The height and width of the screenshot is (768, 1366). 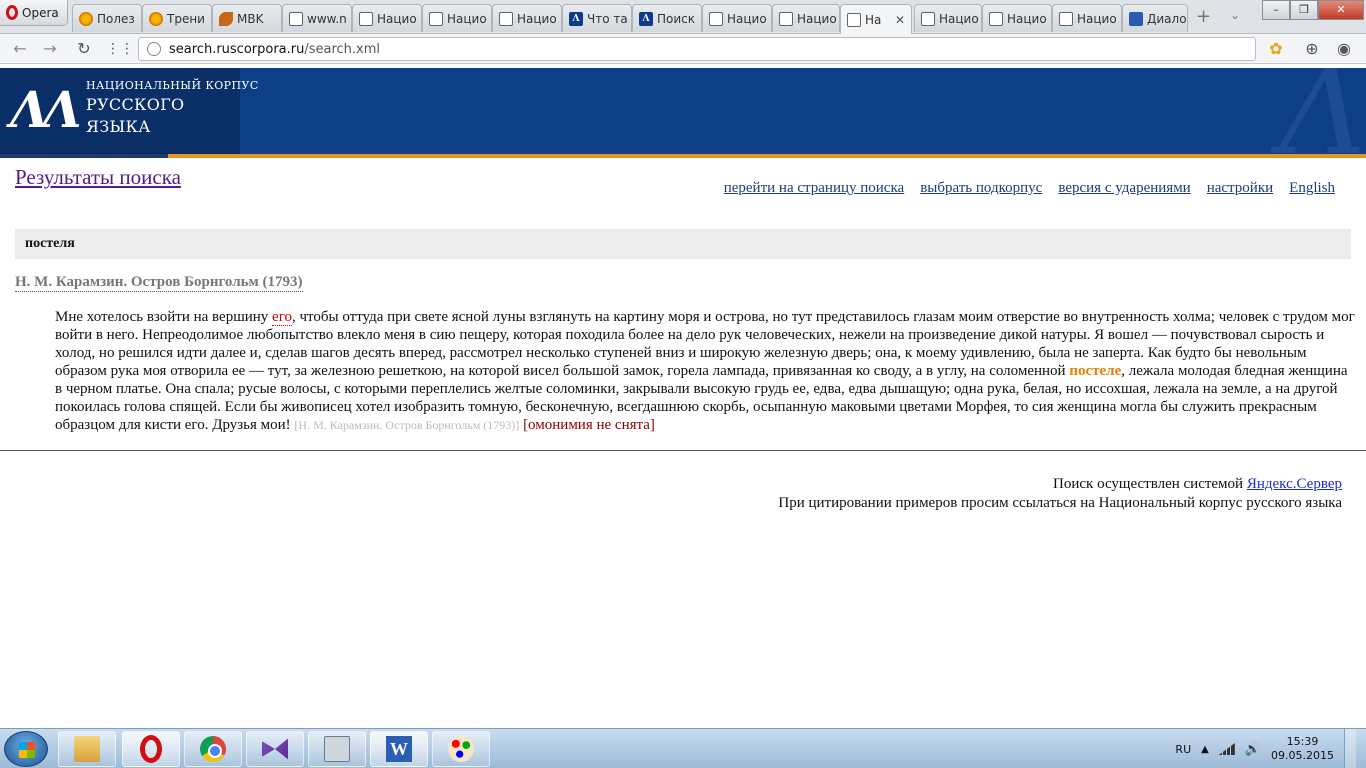 I want to click on opera-menu-button: Opera, so click(x=34, y=13).